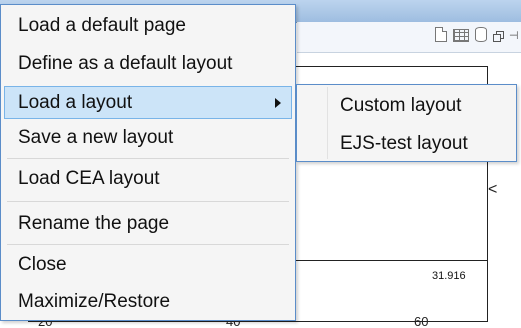  What do you see at coordinates (421, 321) in the screenshot?
I see `x-tick-label: 60` at bounding box center [421, 321].